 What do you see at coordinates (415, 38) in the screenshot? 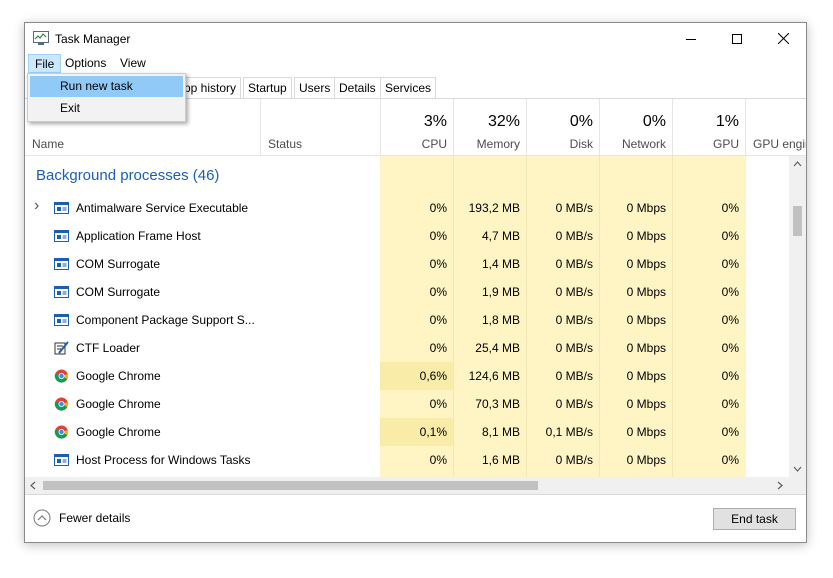
I see `title-bar: Task Manager` at bounding box center [415, 38].